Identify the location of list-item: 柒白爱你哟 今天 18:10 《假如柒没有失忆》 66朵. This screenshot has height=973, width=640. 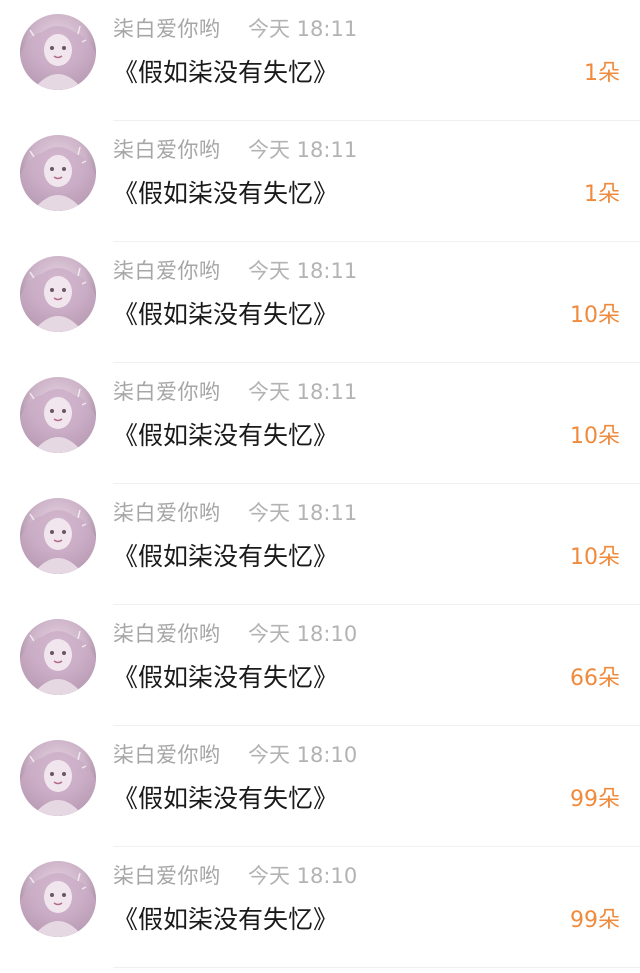
(320, 665).